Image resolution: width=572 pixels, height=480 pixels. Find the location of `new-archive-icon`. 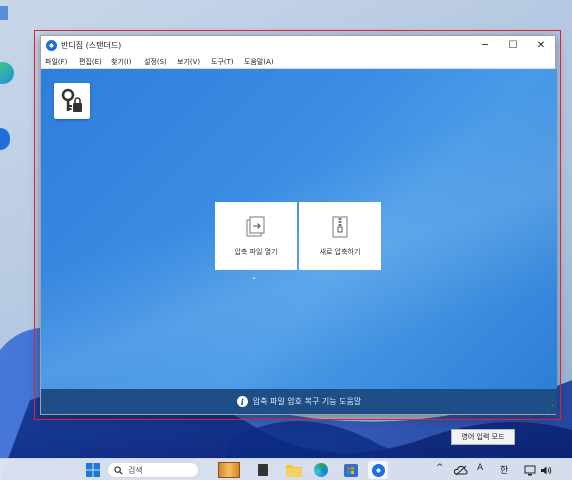

new-archive-icon is located at coordinates (340, 227).